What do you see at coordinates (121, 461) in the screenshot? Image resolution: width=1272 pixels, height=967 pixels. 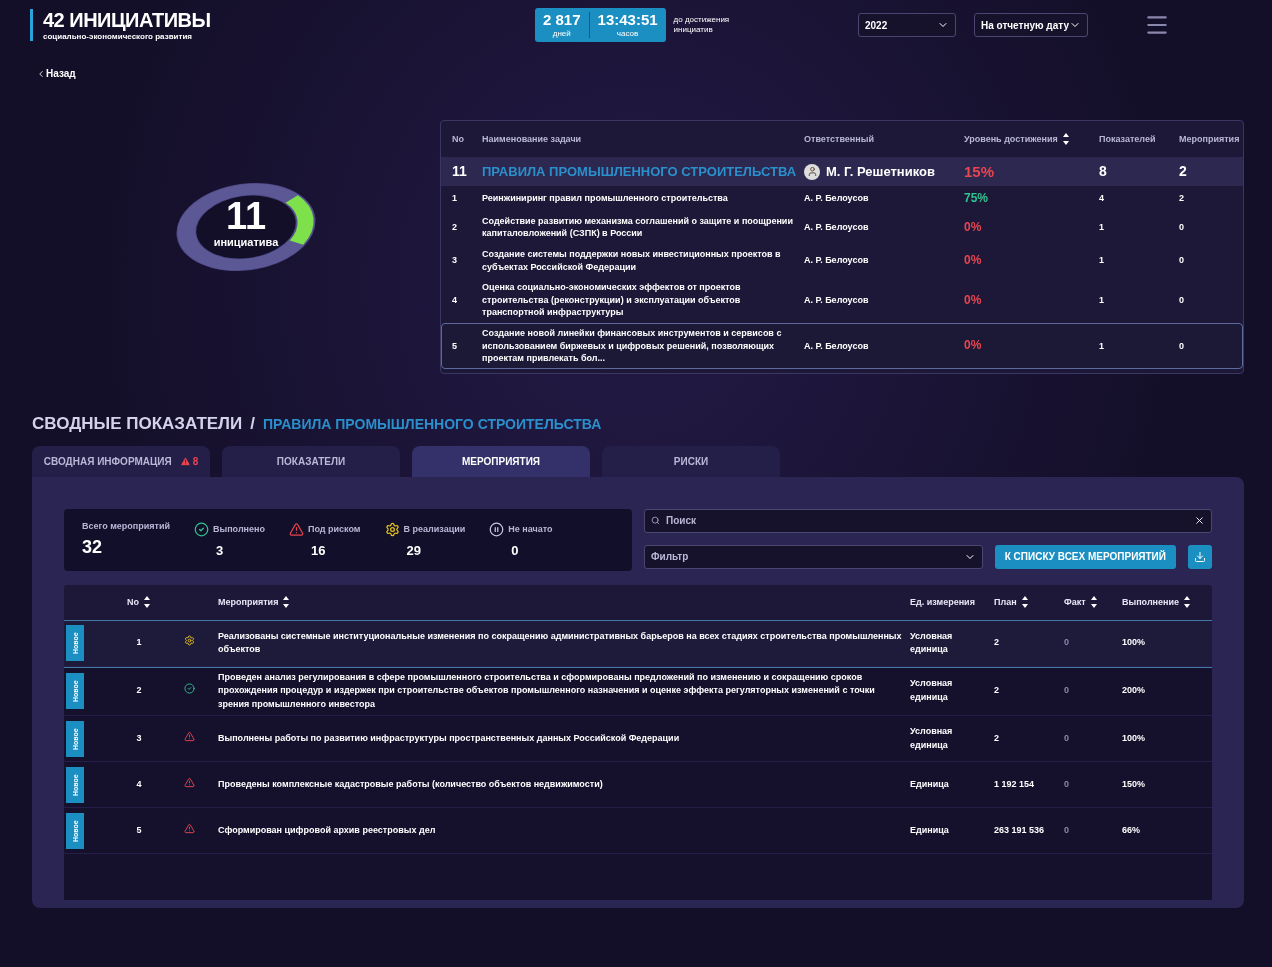 I see `tab: СВОДНАЯ ИНФОРМАЦИЯ 8` at bounding box center [121, 461].